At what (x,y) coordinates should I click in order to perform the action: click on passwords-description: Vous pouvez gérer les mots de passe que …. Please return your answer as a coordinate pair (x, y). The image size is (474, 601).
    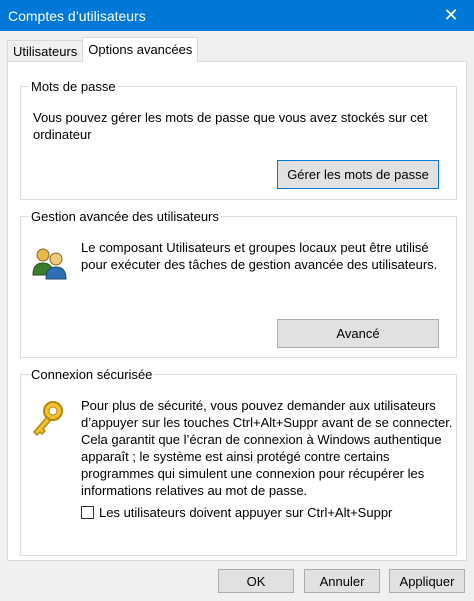
    Looking at the image, I should click on (230, 126).